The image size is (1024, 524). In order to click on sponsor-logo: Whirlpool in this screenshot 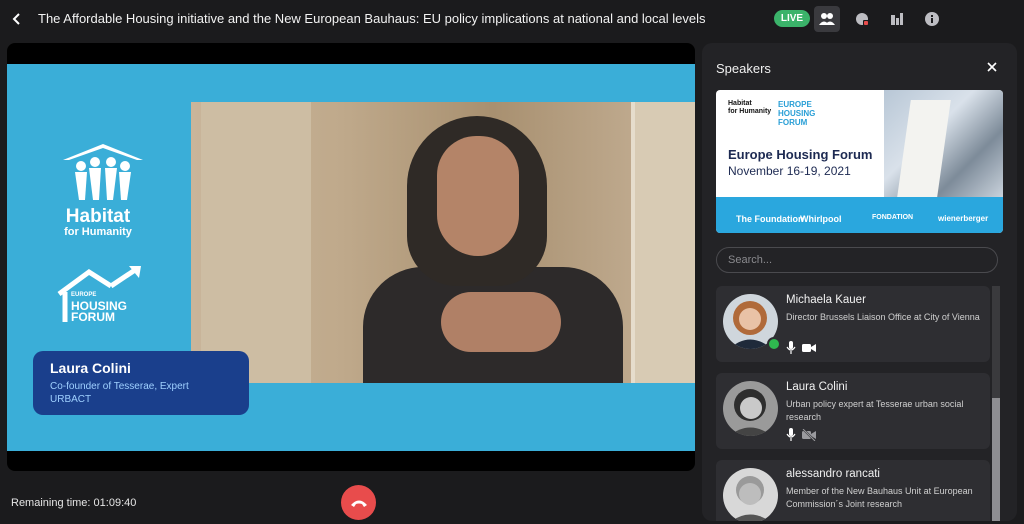, I will do `click(821, 219)`.